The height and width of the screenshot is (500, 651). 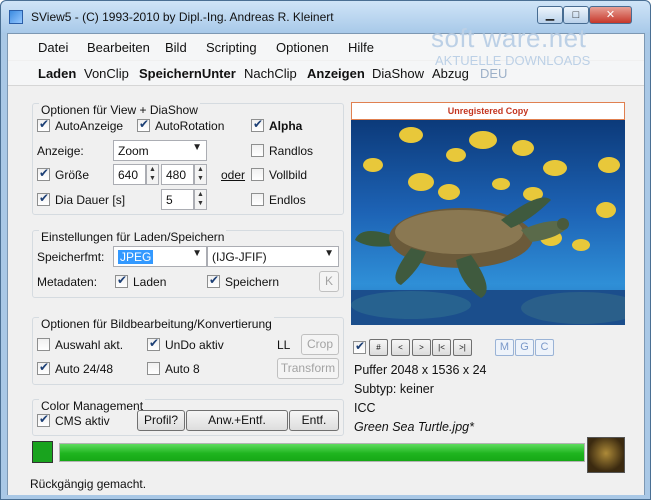 I want to click on anzeige-value: Zoom, so click(x=133, y=151).